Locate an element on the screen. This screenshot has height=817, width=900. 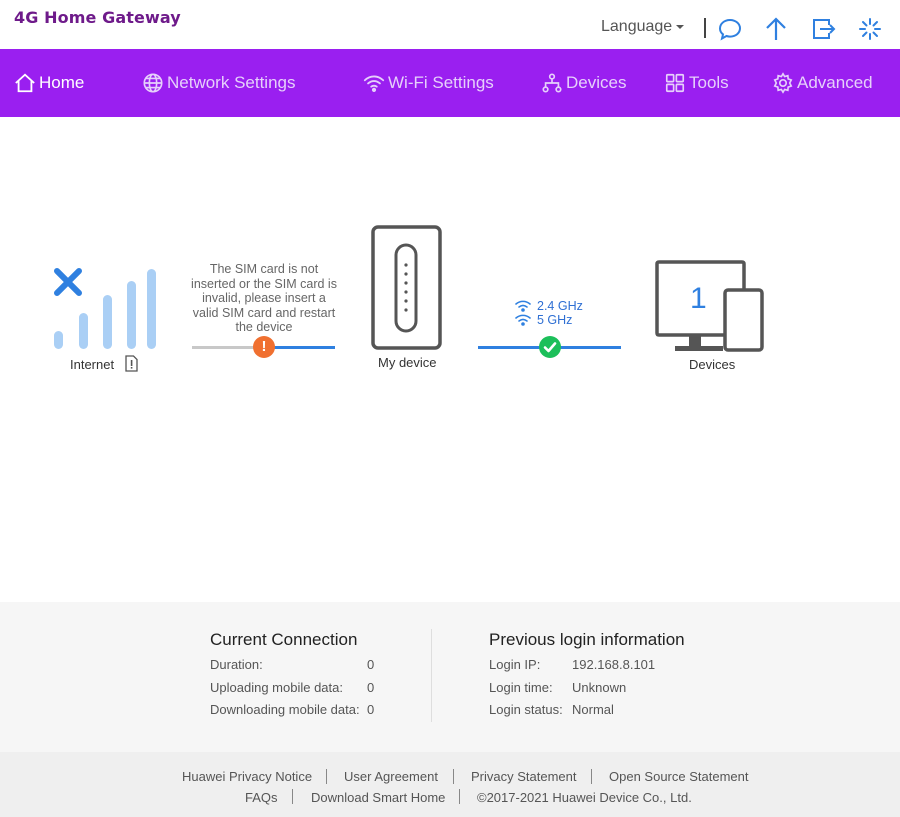
nav-advanced-label: Advanced is located at coordinates (835, 82).